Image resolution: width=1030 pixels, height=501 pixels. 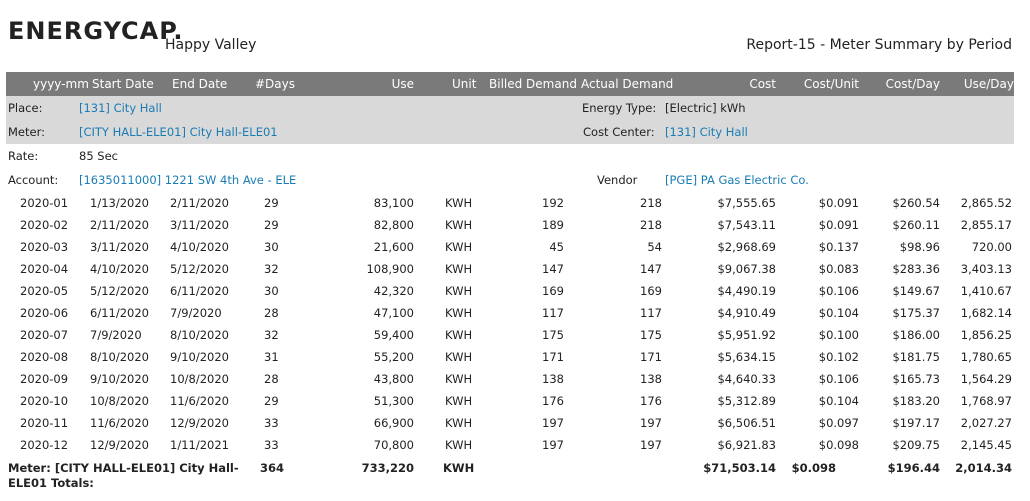 What do you see at coordinates (187, 180) in the screenshot?
I see `account-link: [1635011000] 1221 SW 4th Ave - ELE` at bounding box center [187, 180].